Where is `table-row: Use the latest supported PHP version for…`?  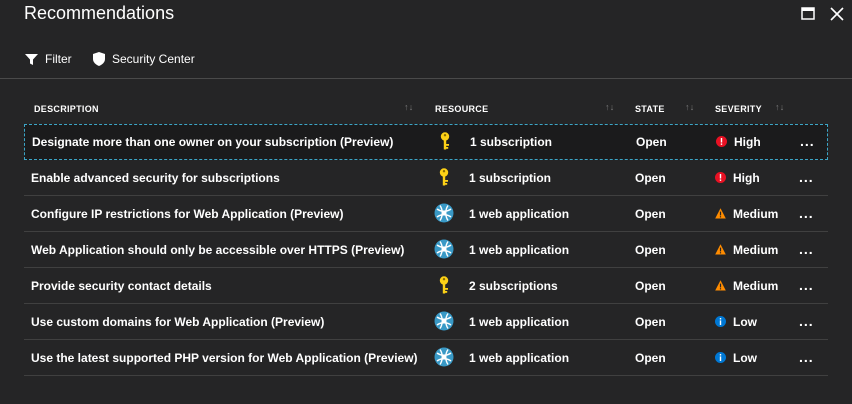 table-row: Use the latest supported PHP version for… is located at coordinates (426, 358).